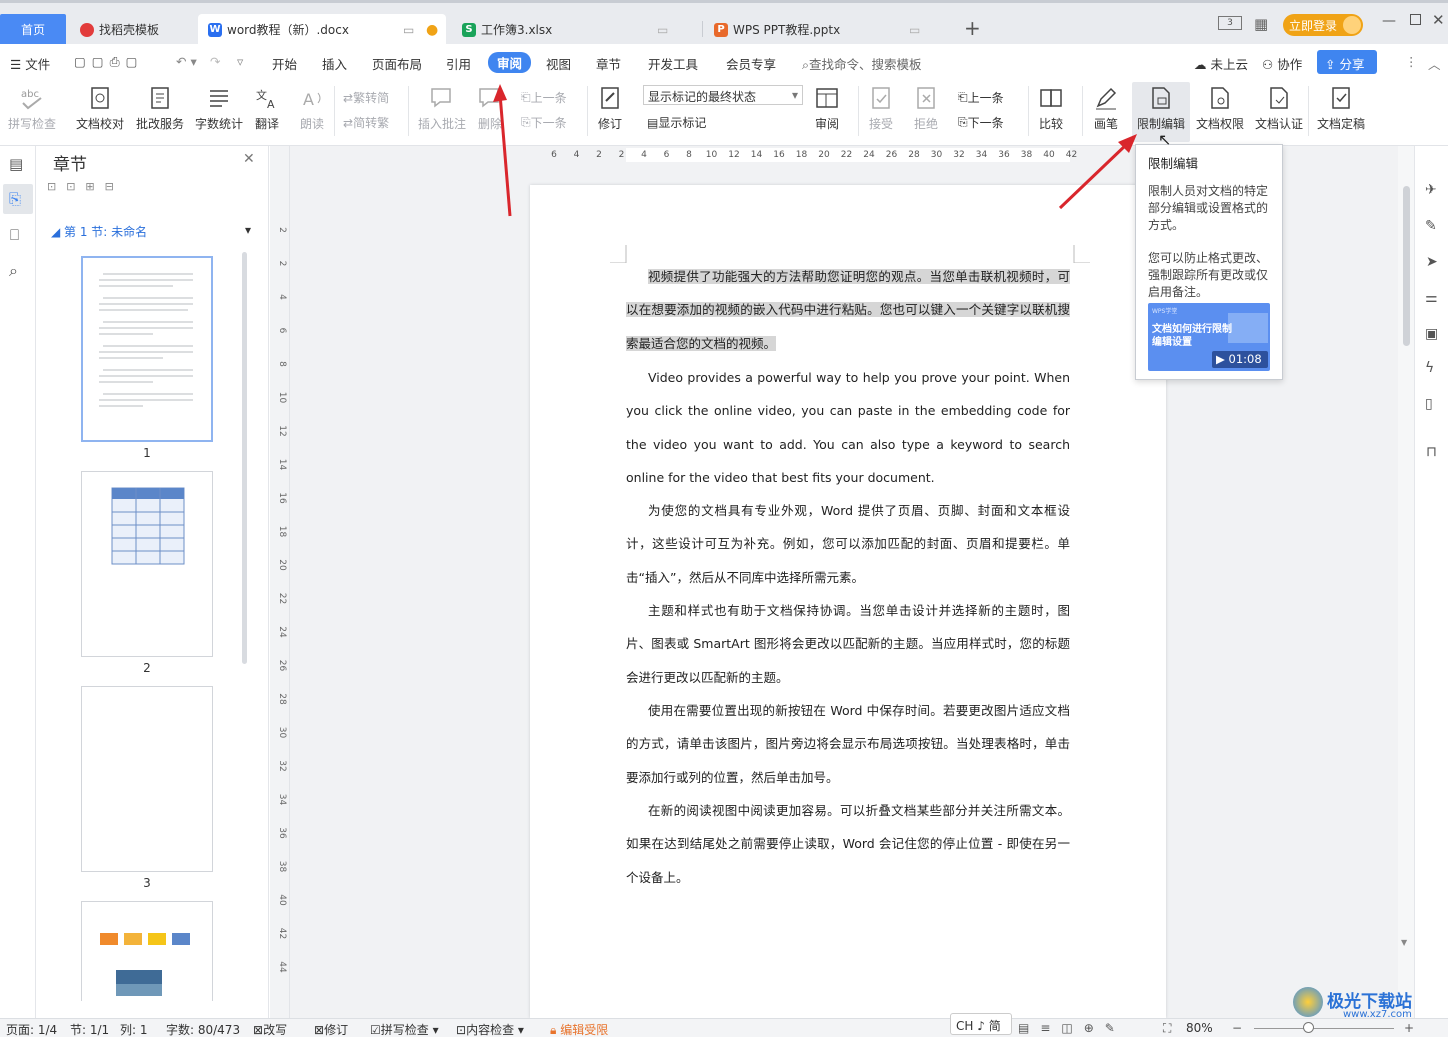 This screenshot has width=1448, height=1039. I want to click on vertical-scrollbar: ▼, so click(1406, 582).